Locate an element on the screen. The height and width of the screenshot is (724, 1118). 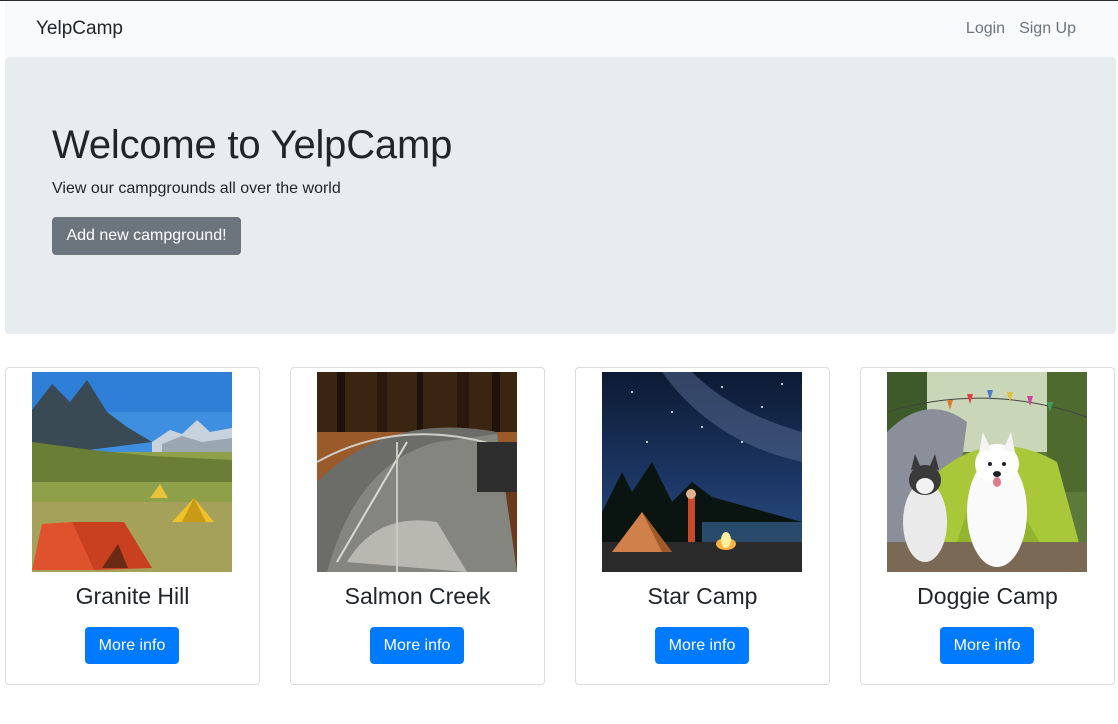
campground-card-granite-hill: Granite Hill More info is located at coordinates (132, 526).